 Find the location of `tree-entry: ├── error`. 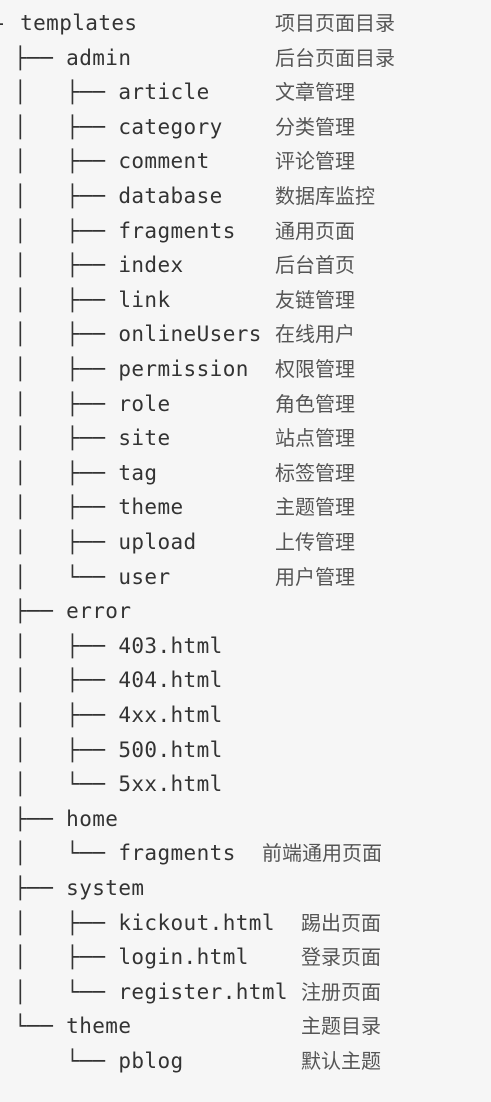

tree-entry: ├── error is located at coordinates (73, 611).